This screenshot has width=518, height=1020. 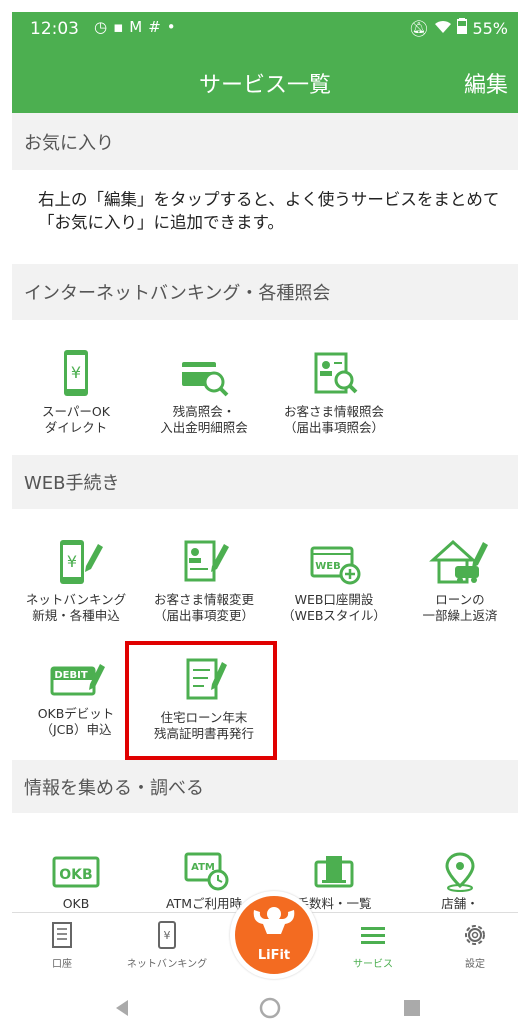 I want to click on alarm-icon: ◷, so click(x=104, y=27).